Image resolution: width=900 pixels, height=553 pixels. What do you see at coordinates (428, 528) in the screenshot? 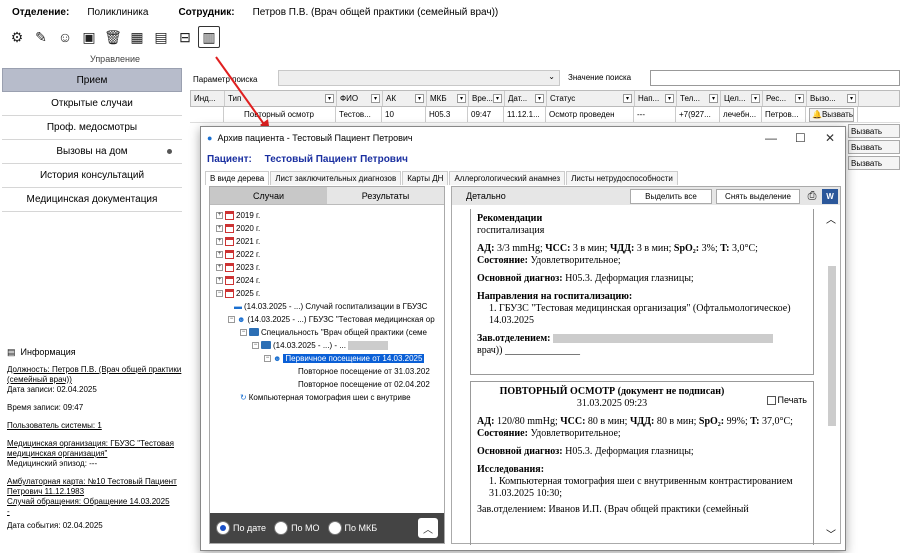
I see `chevron-up-icon: ︿` at bounding box center [428, 528].